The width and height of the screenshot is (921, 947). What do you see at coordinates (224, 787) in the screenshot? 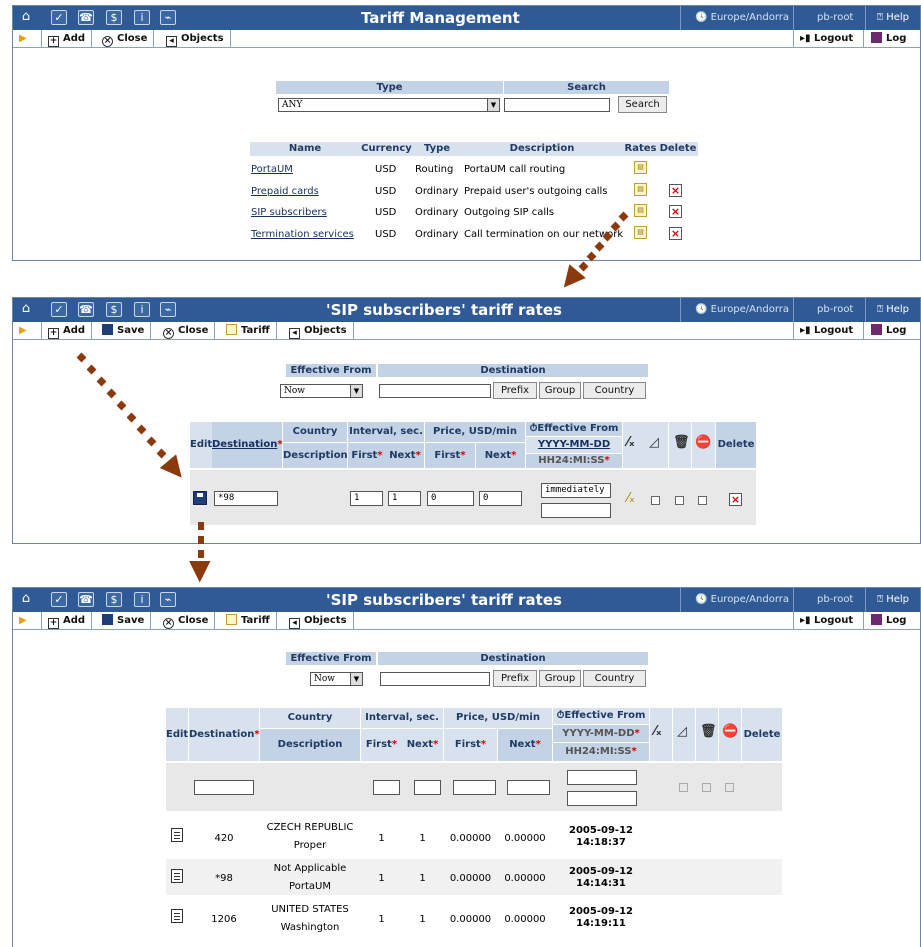
I see `destination-field` at bounding box center [224, 787].